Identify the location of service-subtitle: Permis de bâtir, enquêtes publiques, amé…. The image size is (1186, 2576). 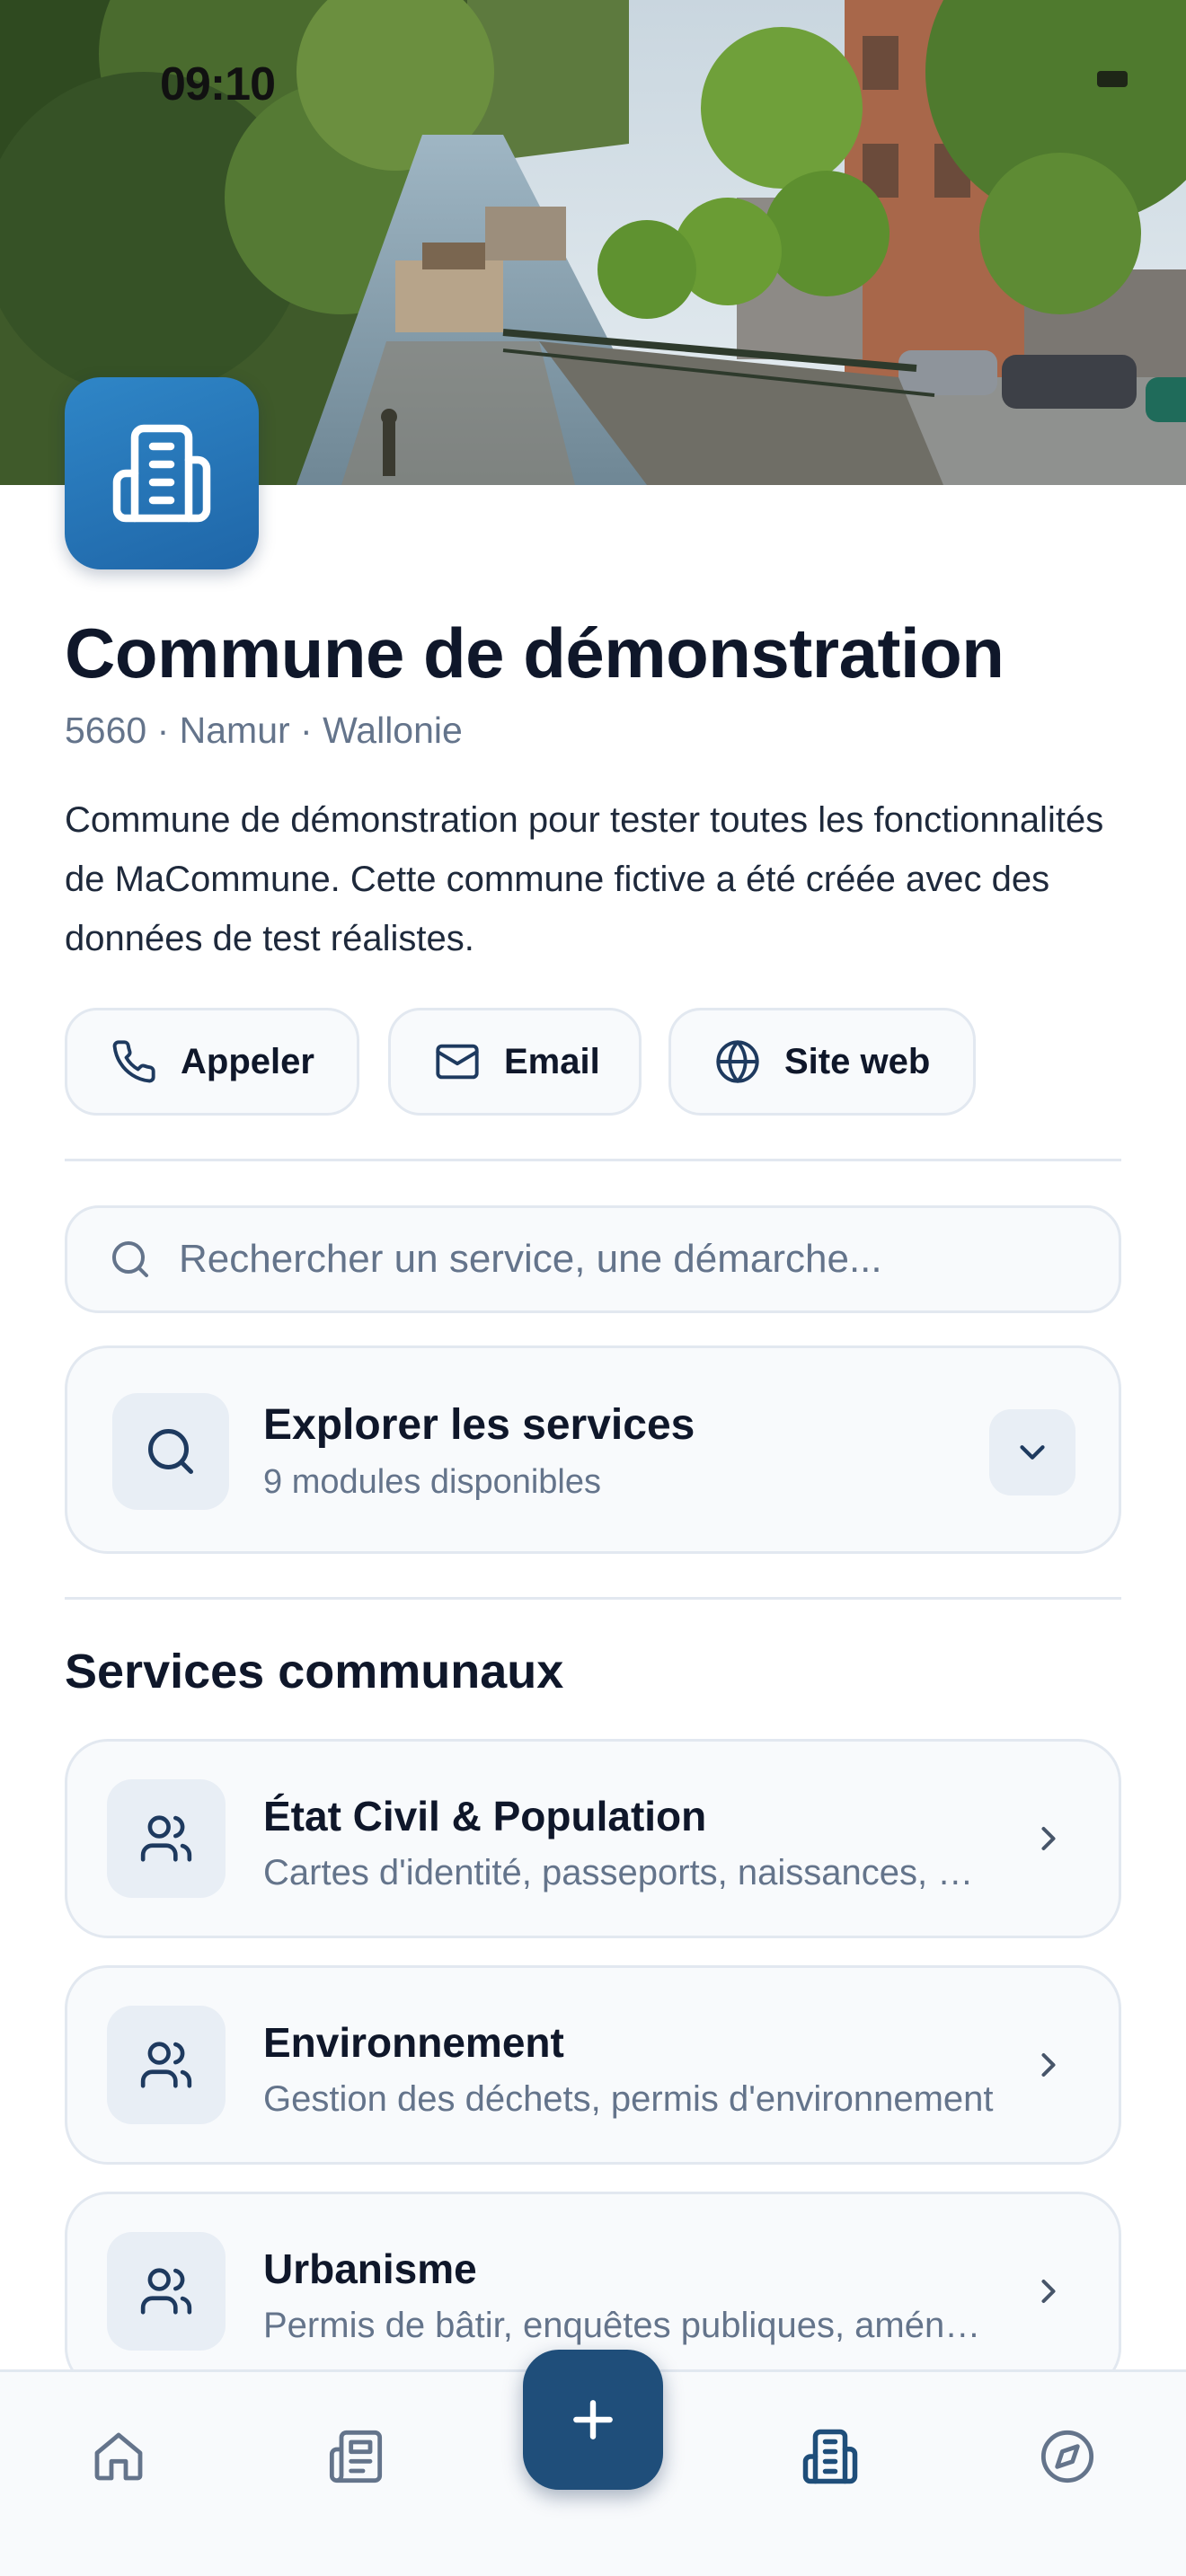
(631, 2325).